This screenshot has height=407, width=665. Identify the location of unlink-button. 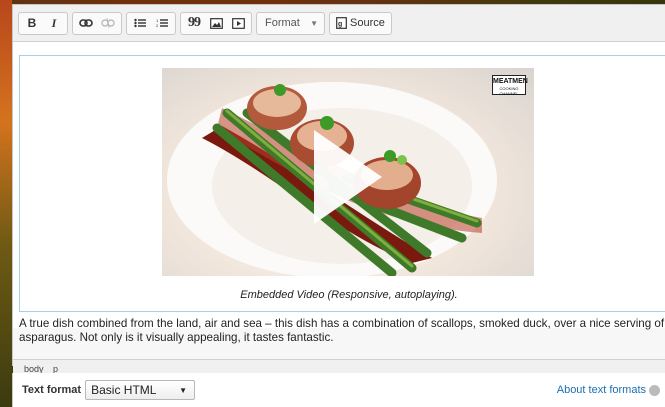
(108, 23).